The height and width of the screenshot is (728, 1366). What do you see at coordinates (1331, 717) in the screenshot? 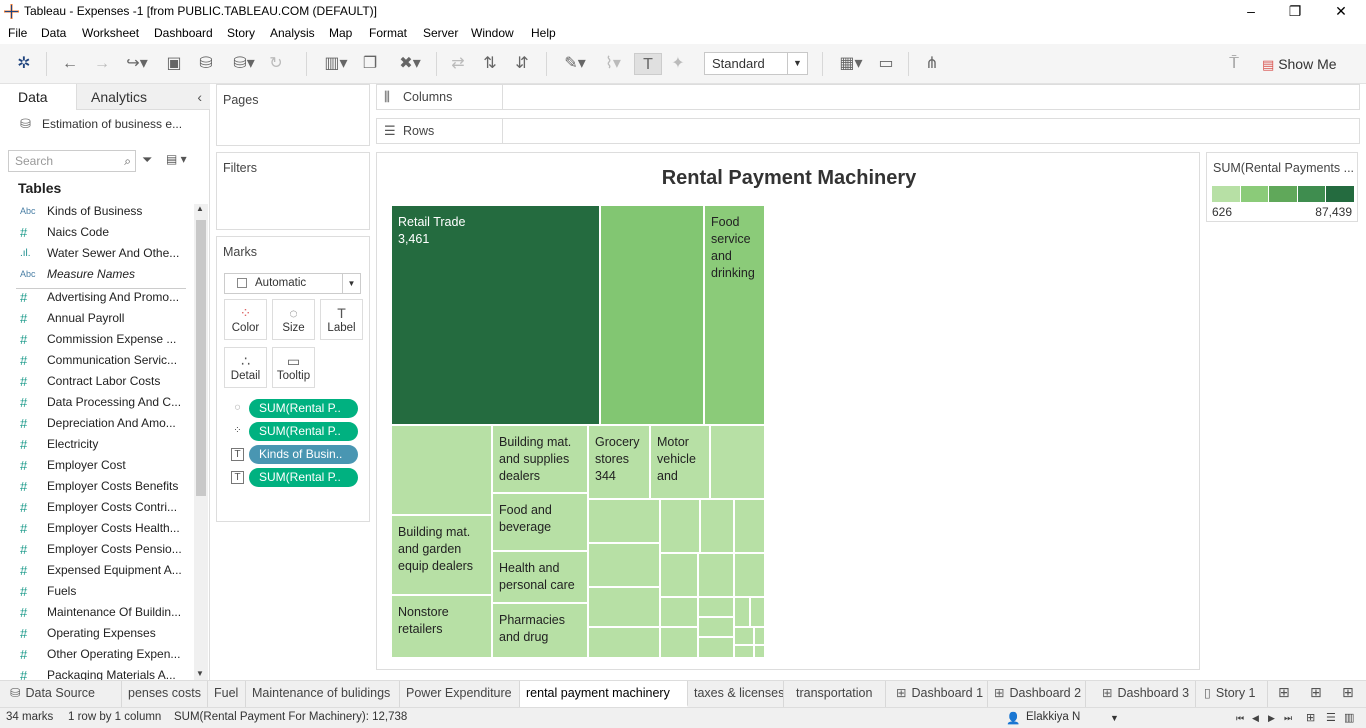
I see `list-view-icon: ☰` at bounding box center [1331, 717].